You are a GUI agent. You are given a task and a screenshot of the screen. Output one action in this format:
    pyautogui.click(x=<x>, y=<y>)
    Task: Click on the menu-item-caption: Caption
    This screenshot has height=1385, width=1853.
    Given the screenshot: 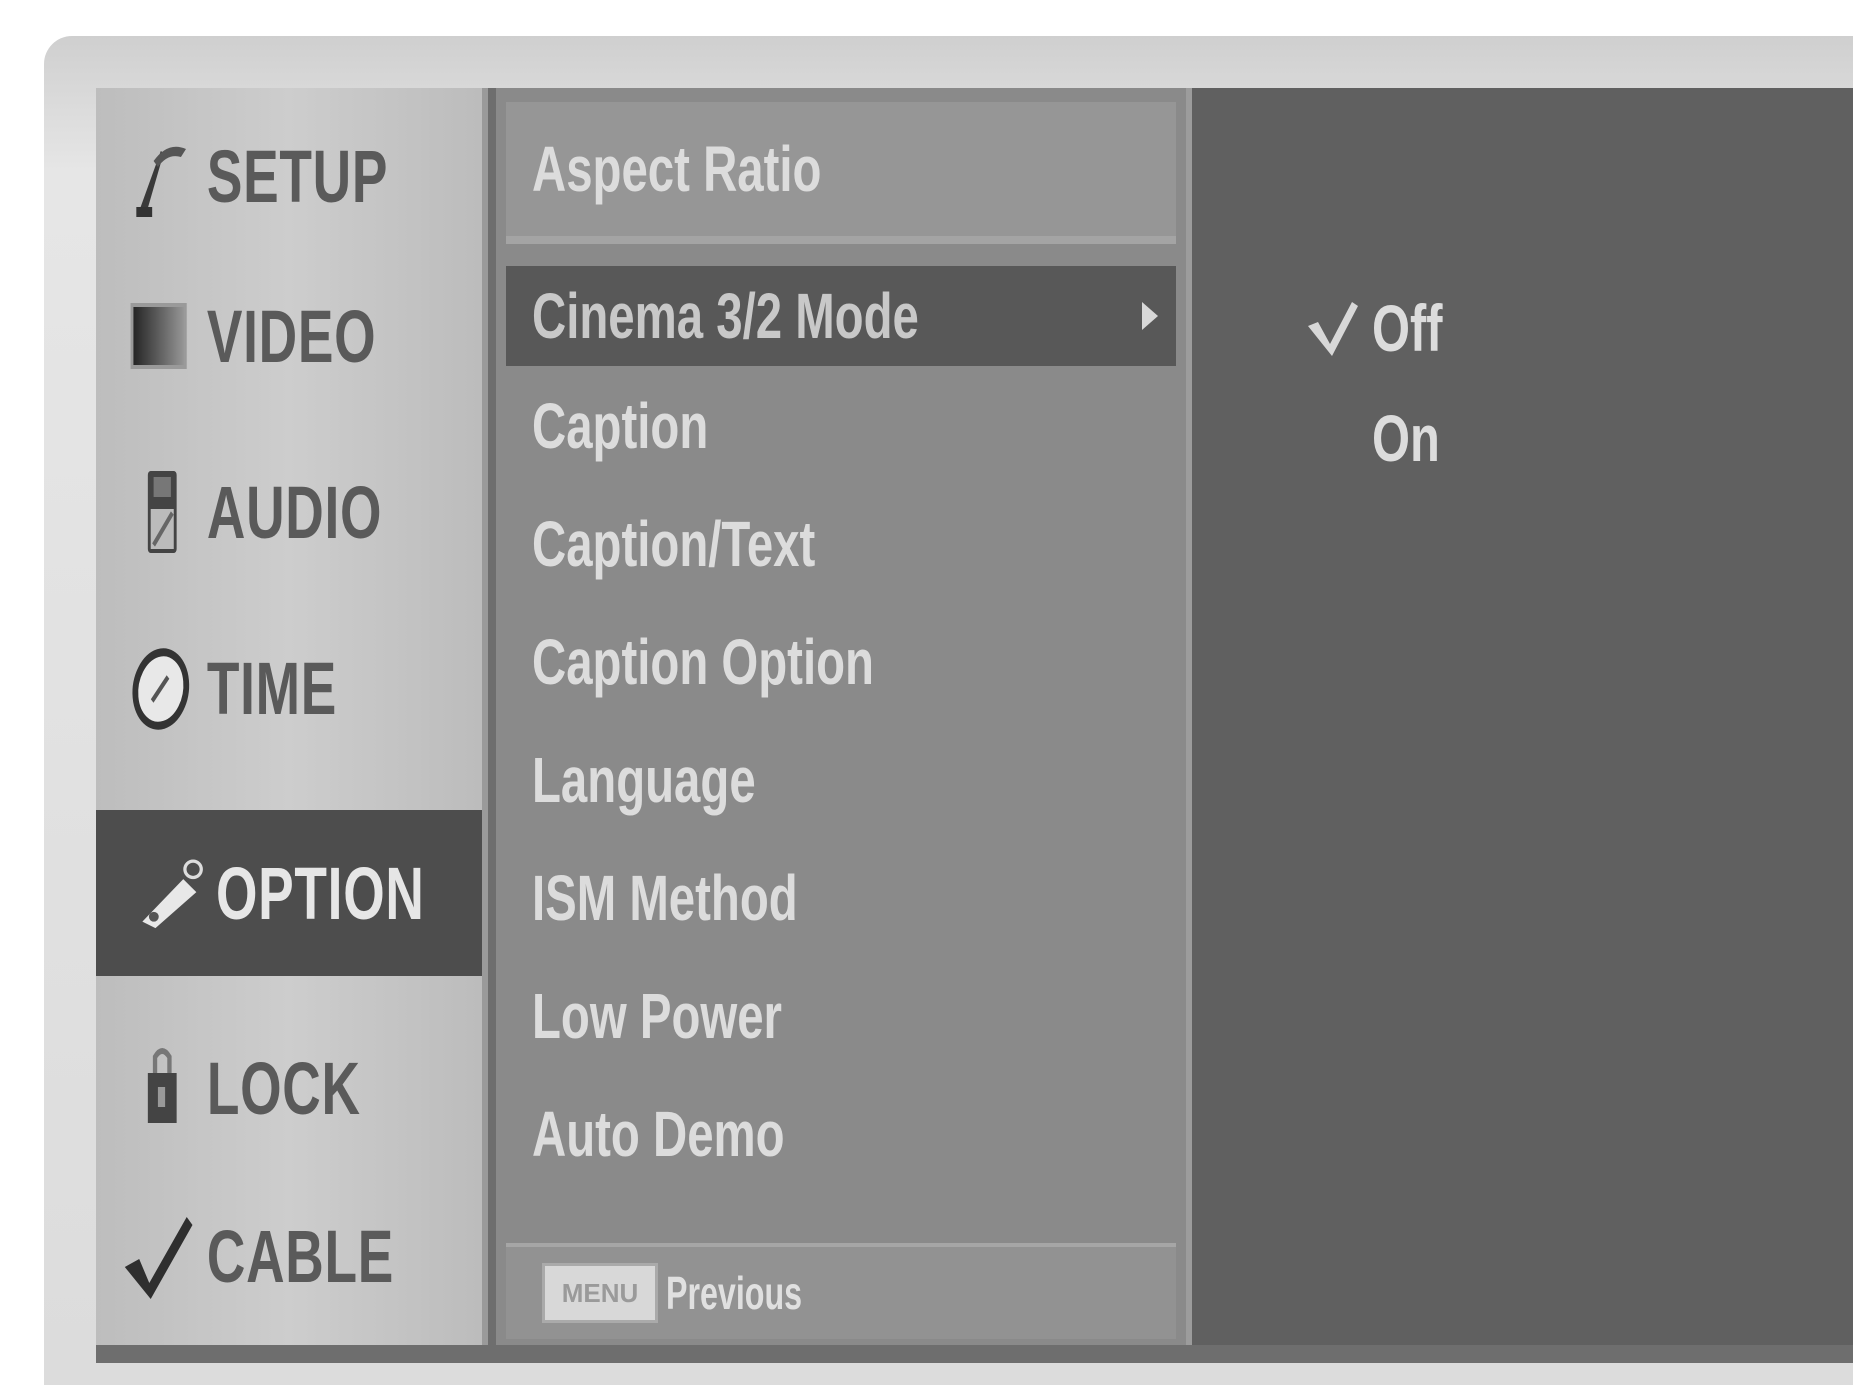 What is the action you would take?
    pyautogui.click(x=841, y=426)
    